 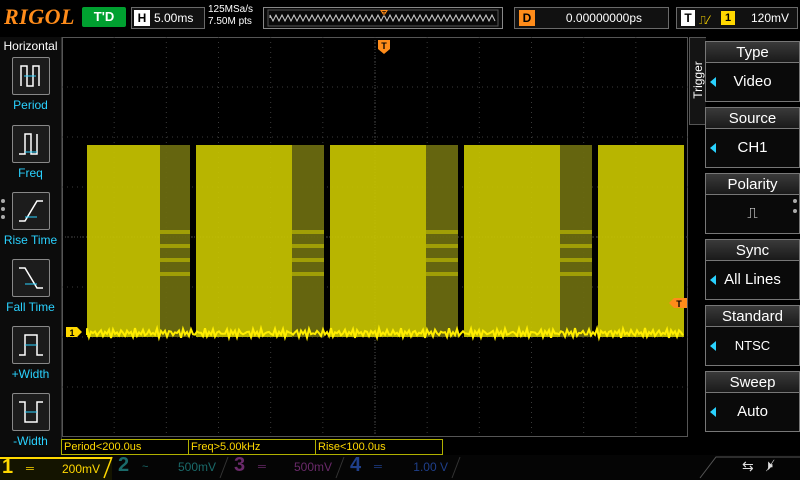 What do you see at coordinates (30, 307) in the screenshot?
I see `measure-fall-time-label: Fall Time` at bounding box center [30, 307].